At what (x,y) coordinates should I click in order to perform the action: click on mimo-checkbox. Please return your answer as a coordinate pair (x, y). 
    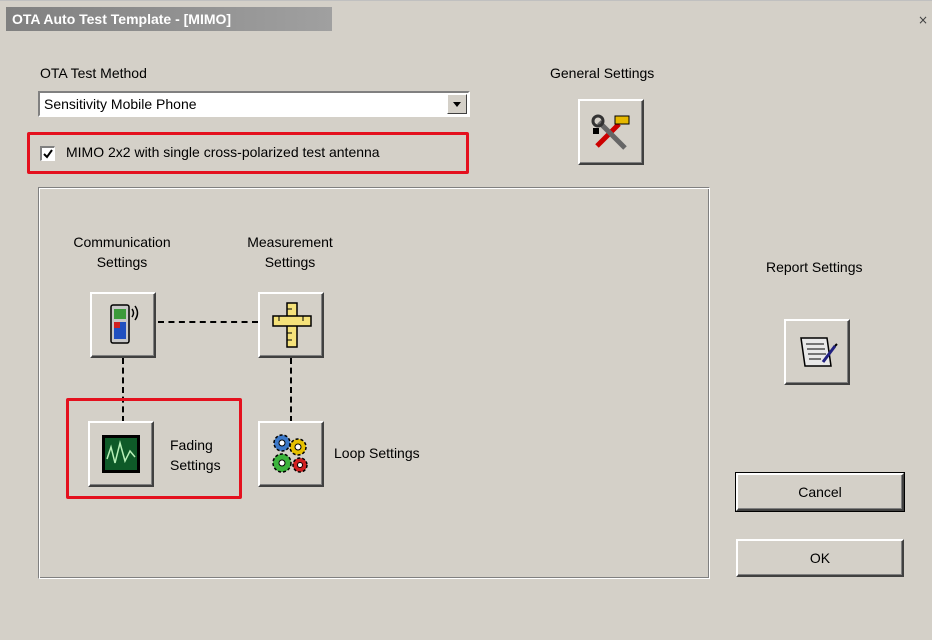
    Looking at the image, I should click on (47, 153).